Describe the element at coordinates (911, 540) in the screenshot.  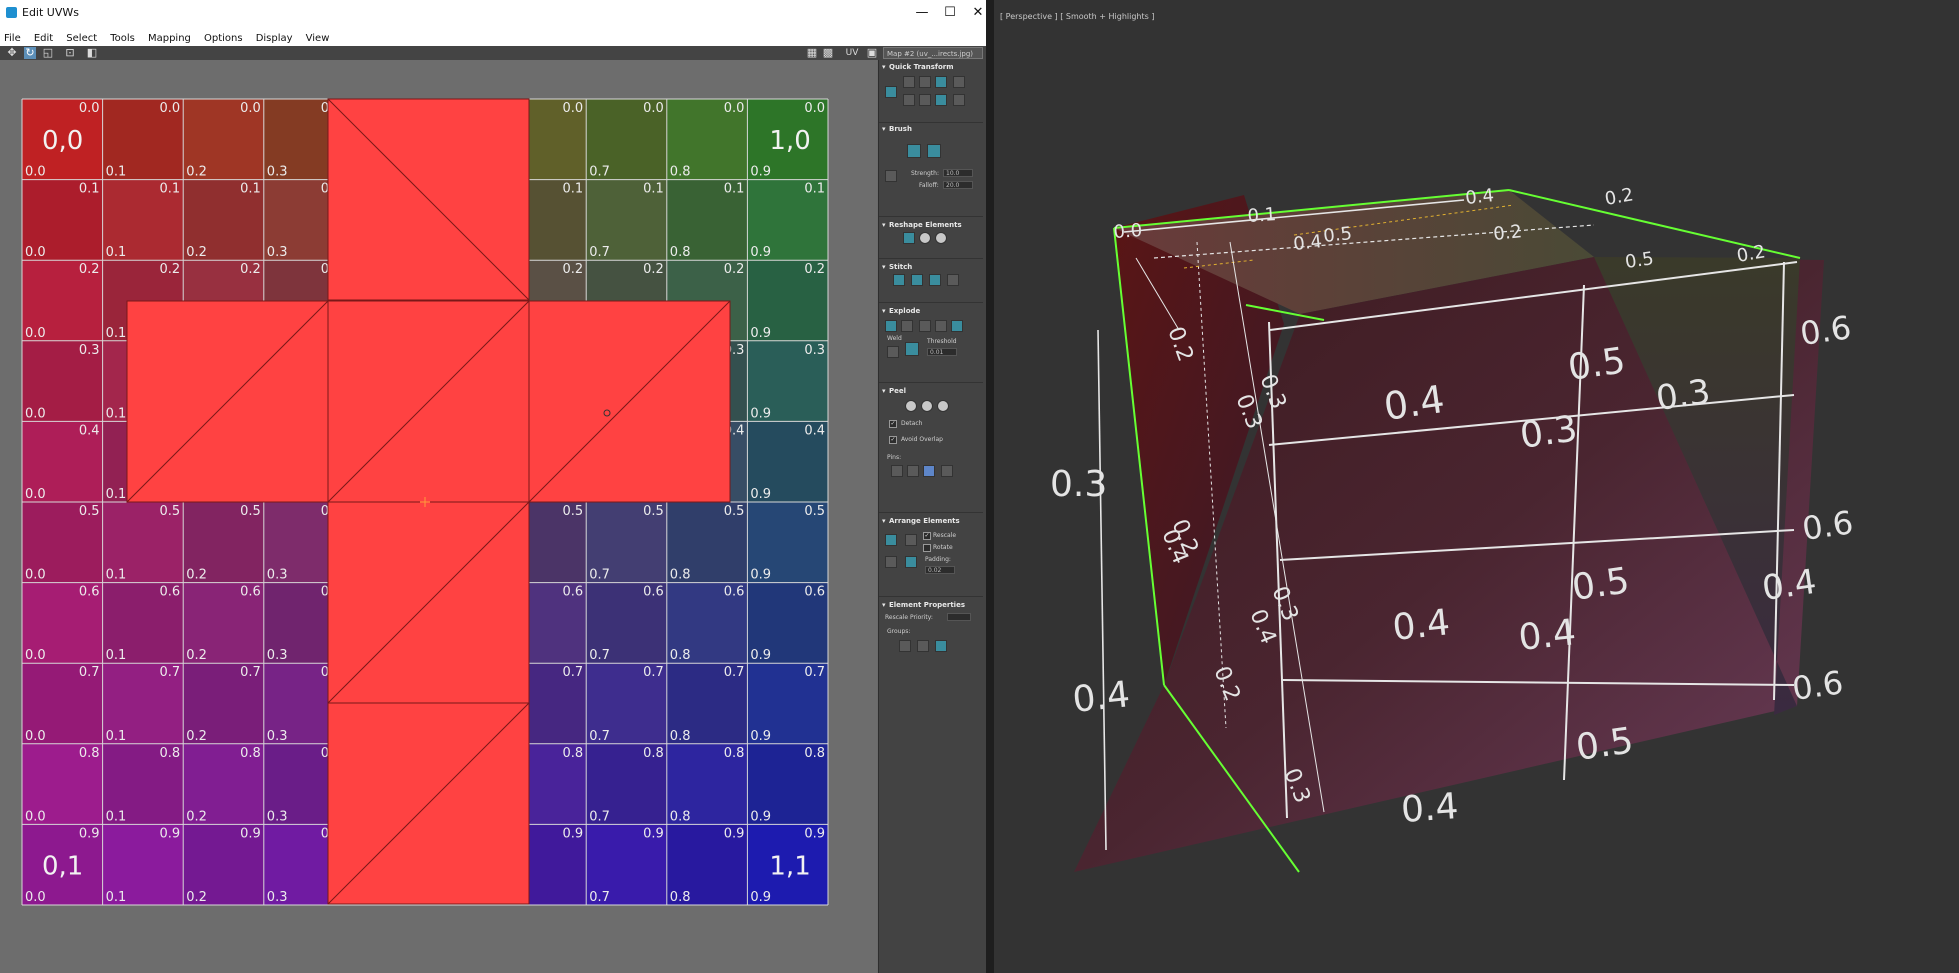
I see `pack-together-icon` at that location.